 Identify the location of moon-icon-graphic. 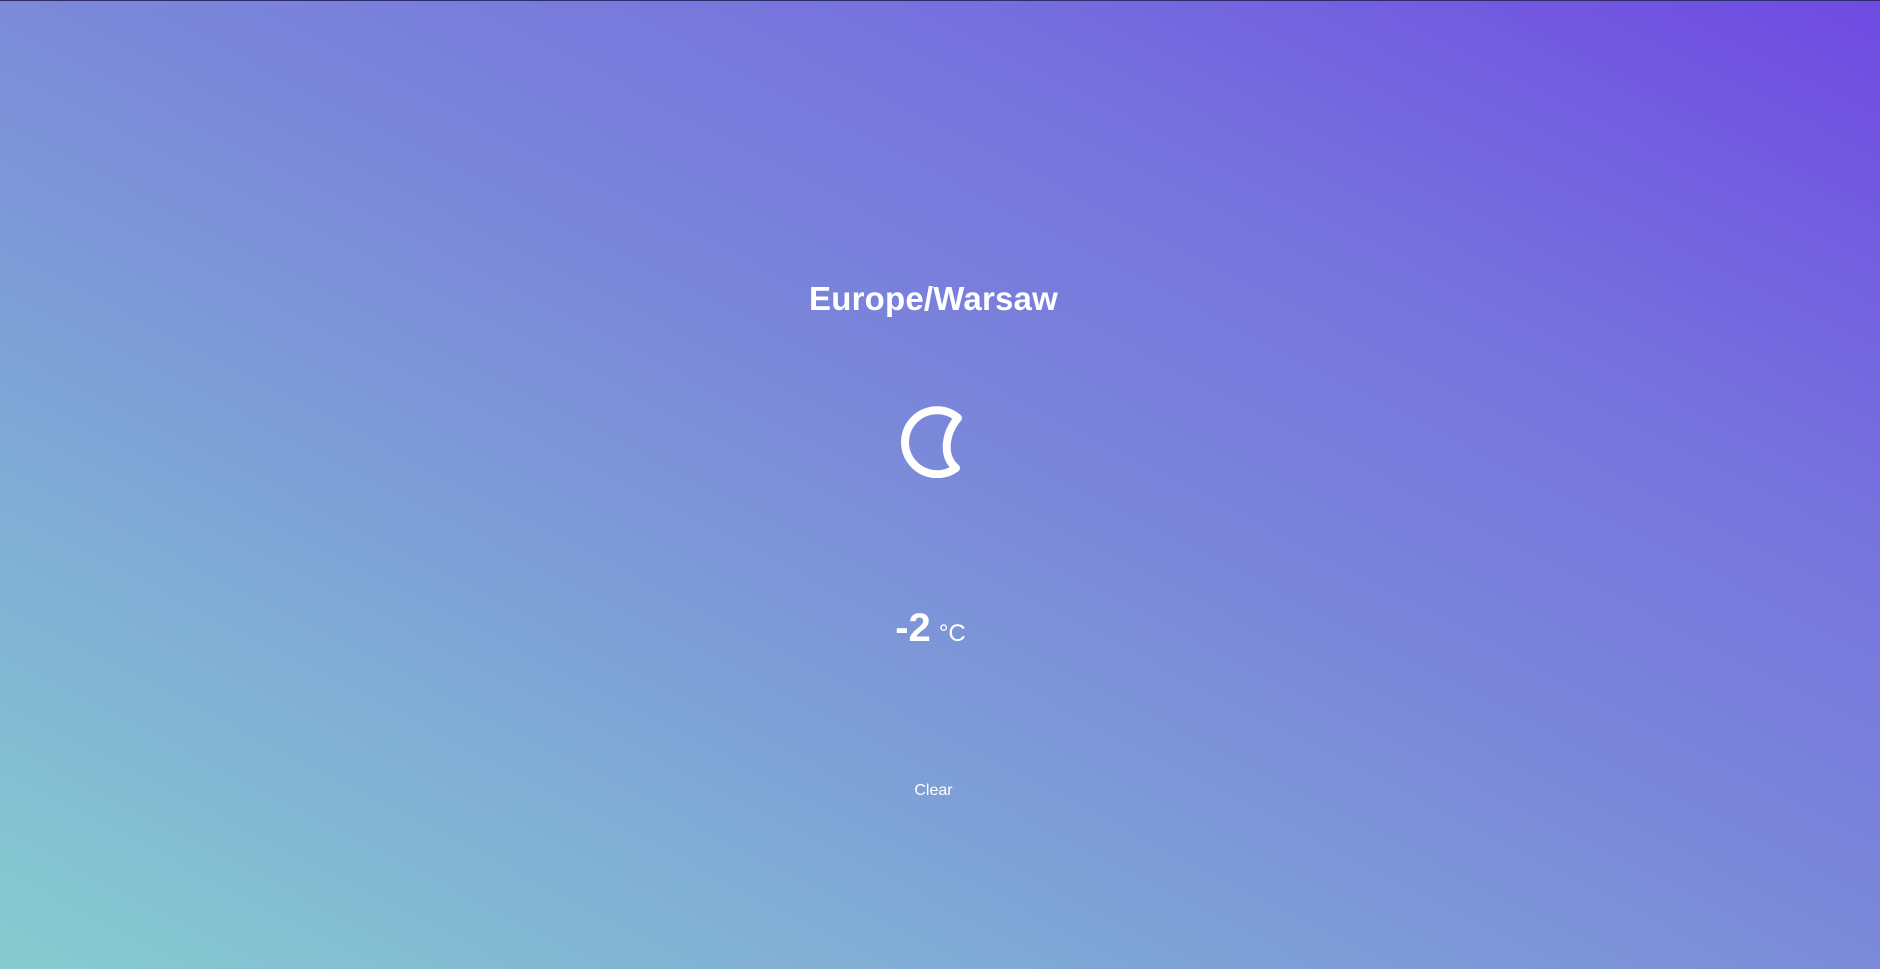
(931, 442).